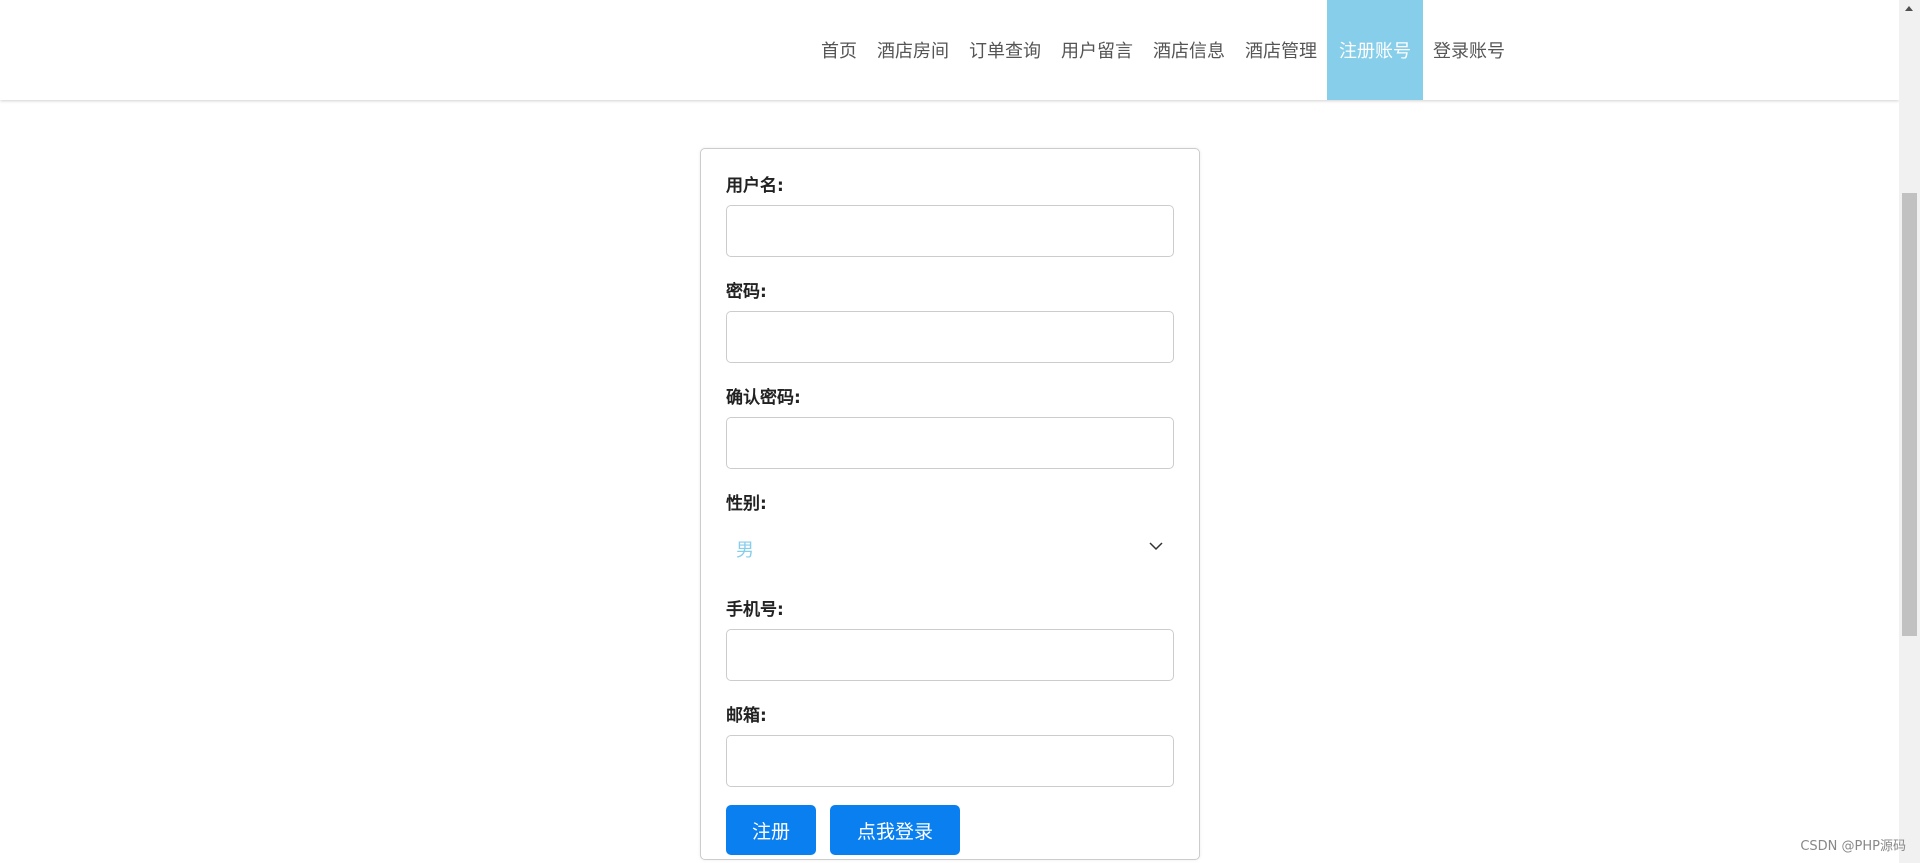  Describe the element at coordinates (746, 716) in the screenshot. I see `email-label: 邮箱:` at that location.